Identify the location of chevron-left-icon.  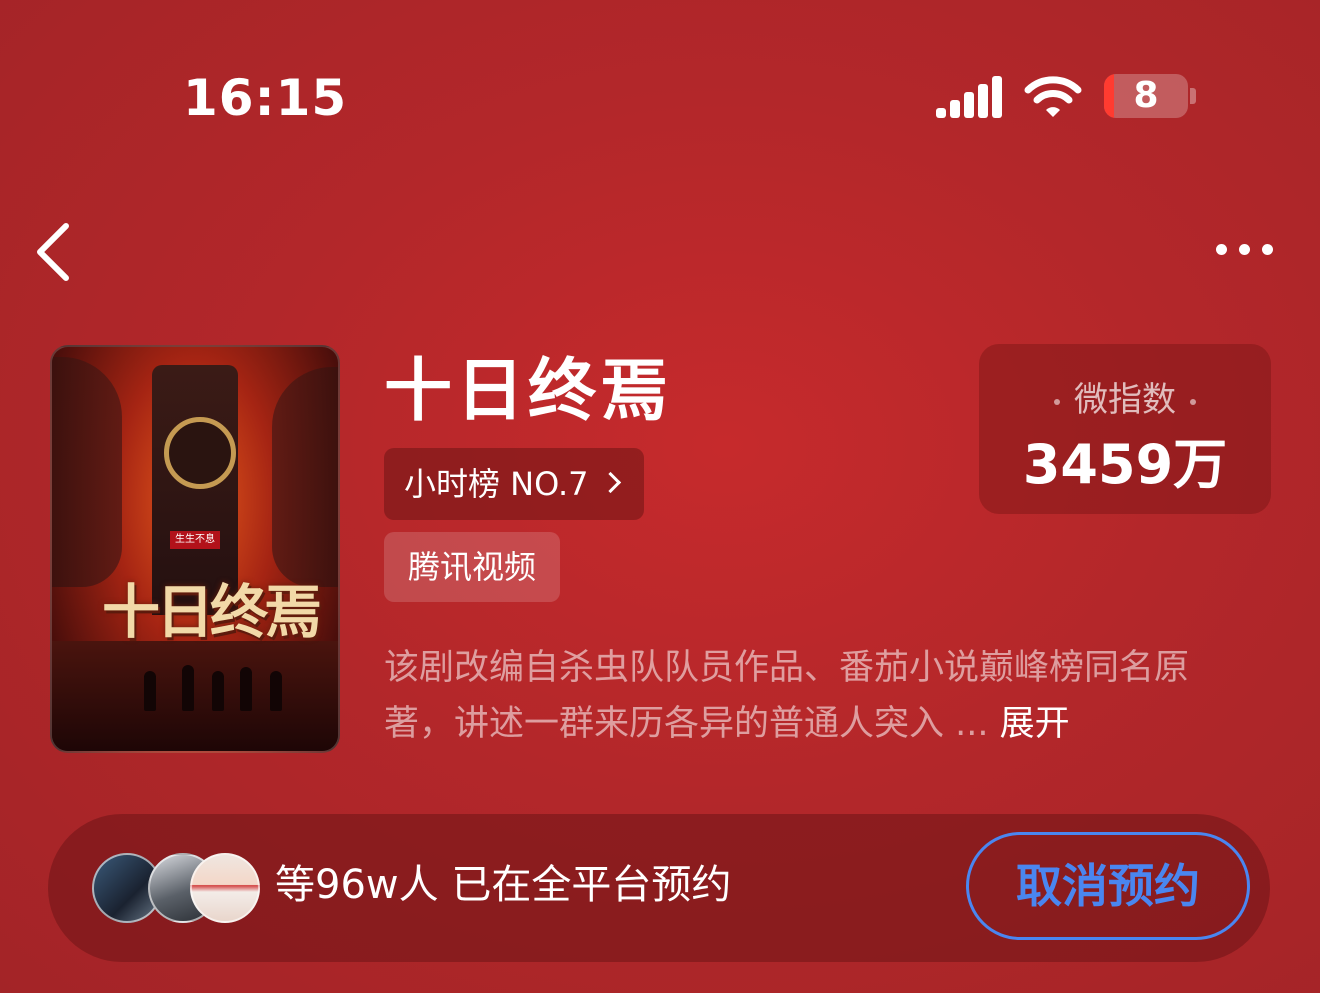
(53, 252).